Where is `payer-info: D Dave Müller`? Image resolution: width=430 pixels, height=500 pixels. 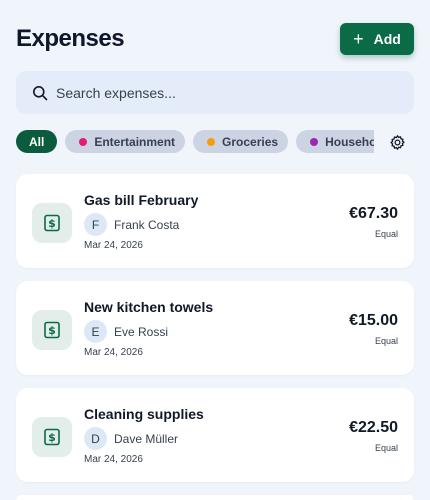 payer-info: D Dave Müller is located at coordinates (131, 438).